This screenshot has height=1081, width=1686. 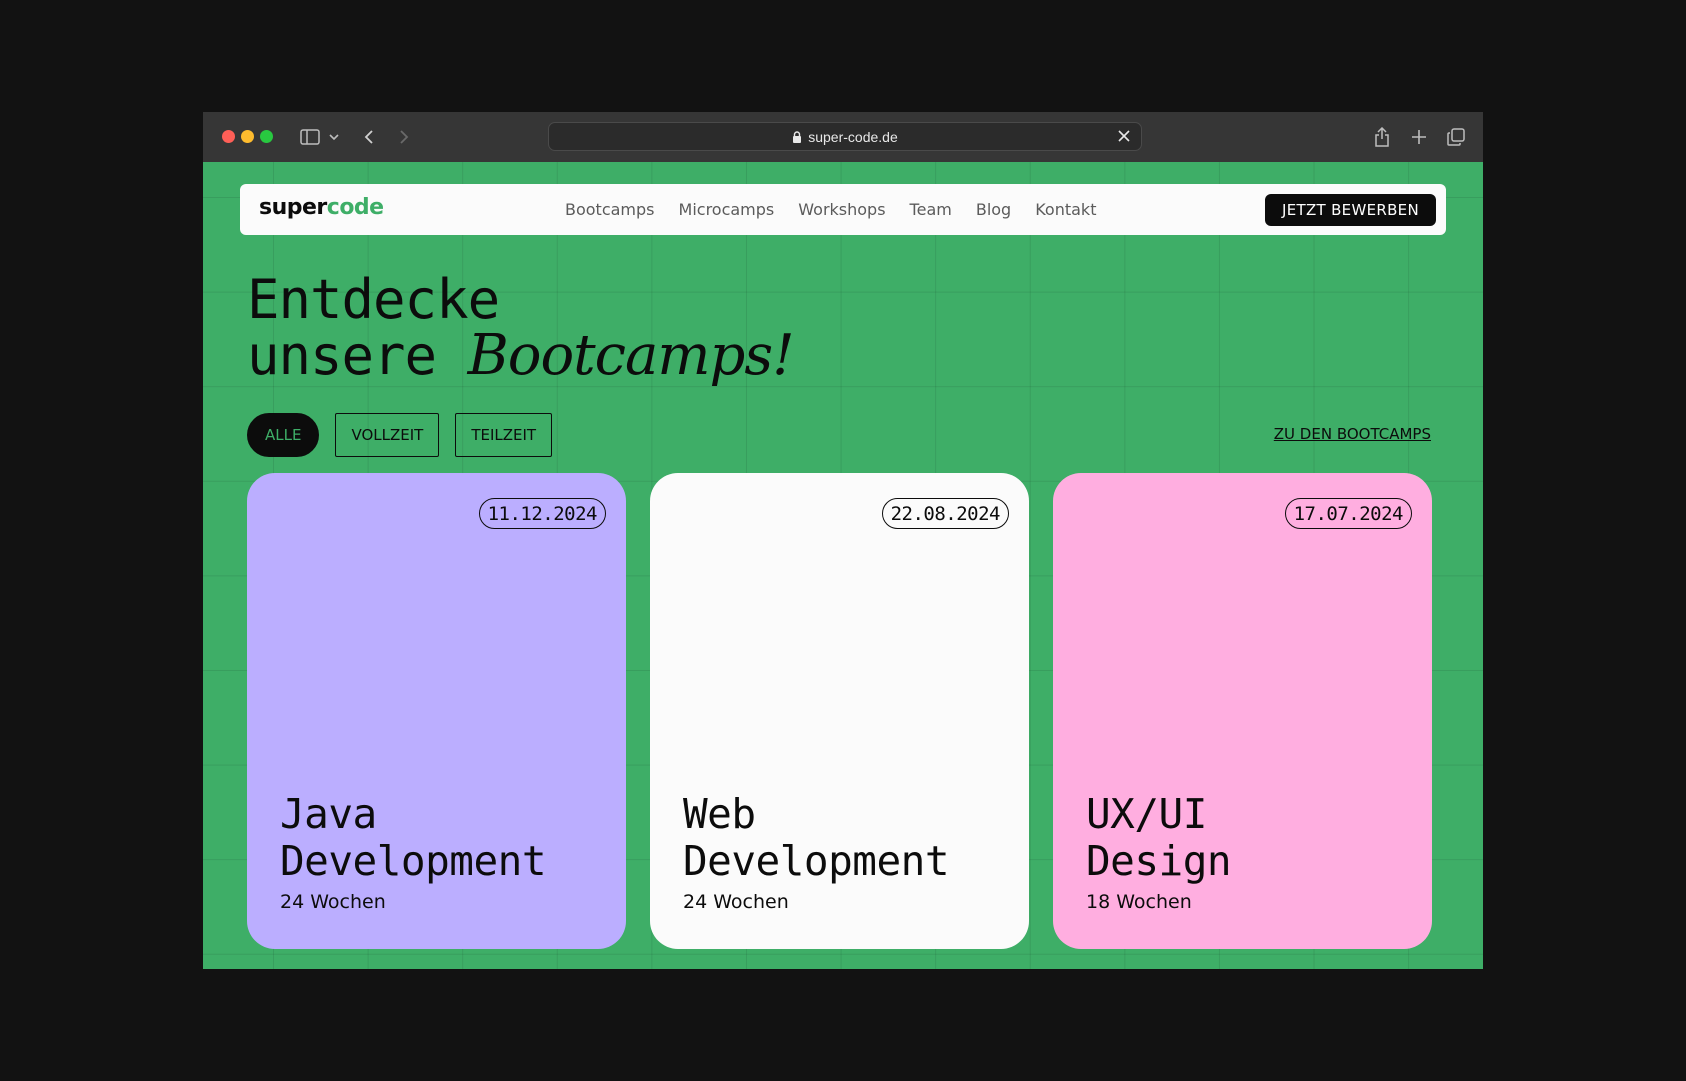 I want to click on nav-bootcamps: Bootcamps, so click(x=610, y=209).